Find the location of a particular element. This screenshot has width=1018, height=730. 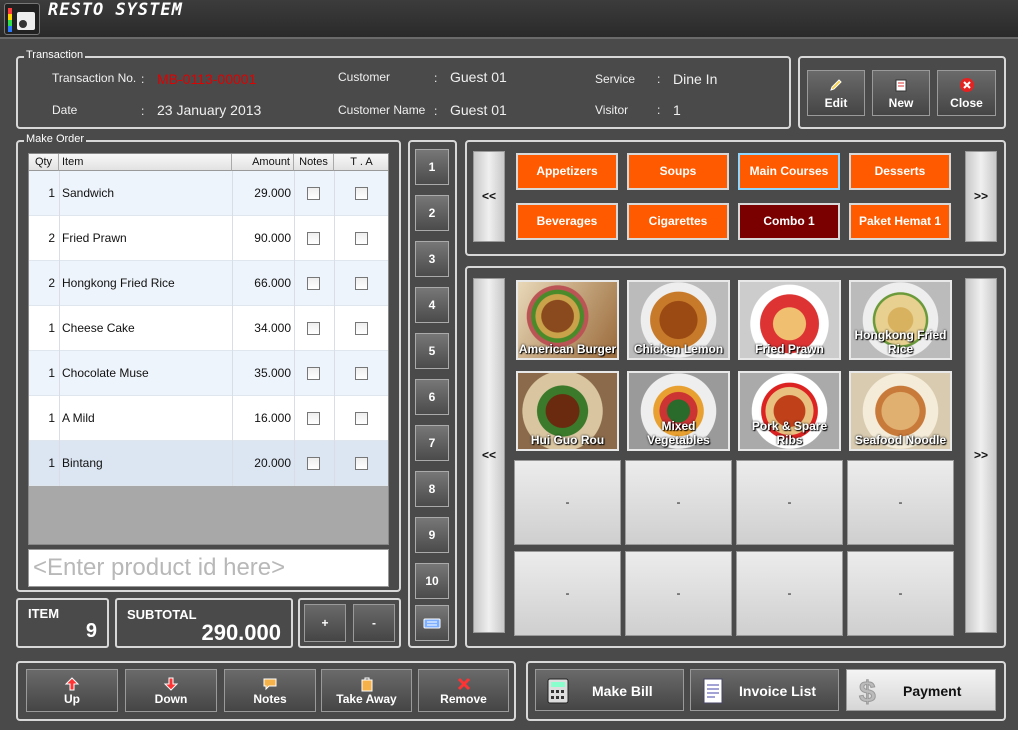

product-tile: Chicken Lemon is located at coordinates (678, 320).